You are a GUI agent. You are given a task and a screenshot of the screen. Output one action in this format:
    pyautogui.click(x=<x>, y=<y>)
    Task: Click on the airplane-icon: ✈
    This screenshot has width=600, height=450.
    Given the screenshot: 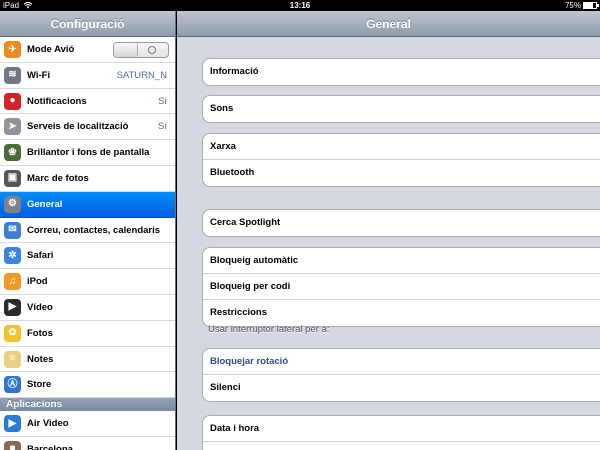 What is the action you would take?
    pyautogui.click(x=12, y=49)
    